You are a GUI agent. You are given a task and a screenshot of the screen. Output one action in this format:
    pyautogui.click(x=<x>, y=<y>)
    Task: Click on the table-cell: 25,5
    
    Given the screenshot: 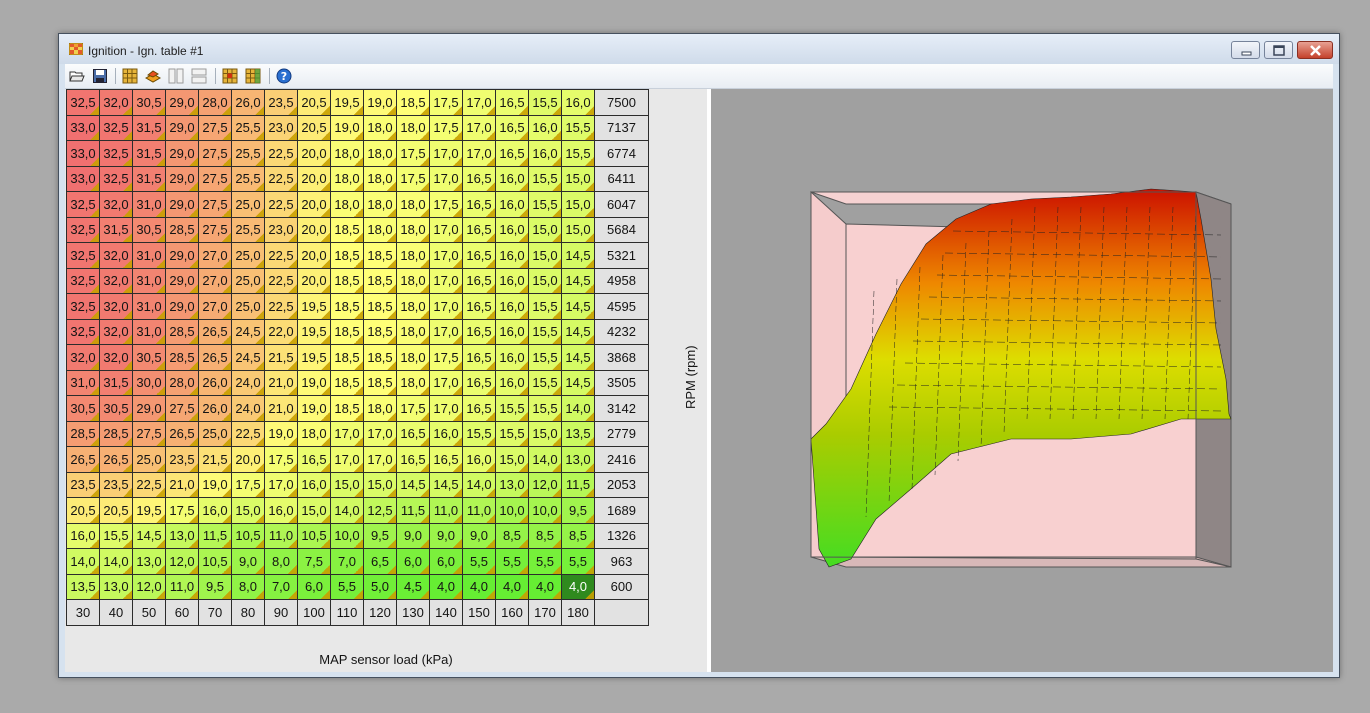 What is the action you would take?
    pyautogui.click(x=248, y=229)
    